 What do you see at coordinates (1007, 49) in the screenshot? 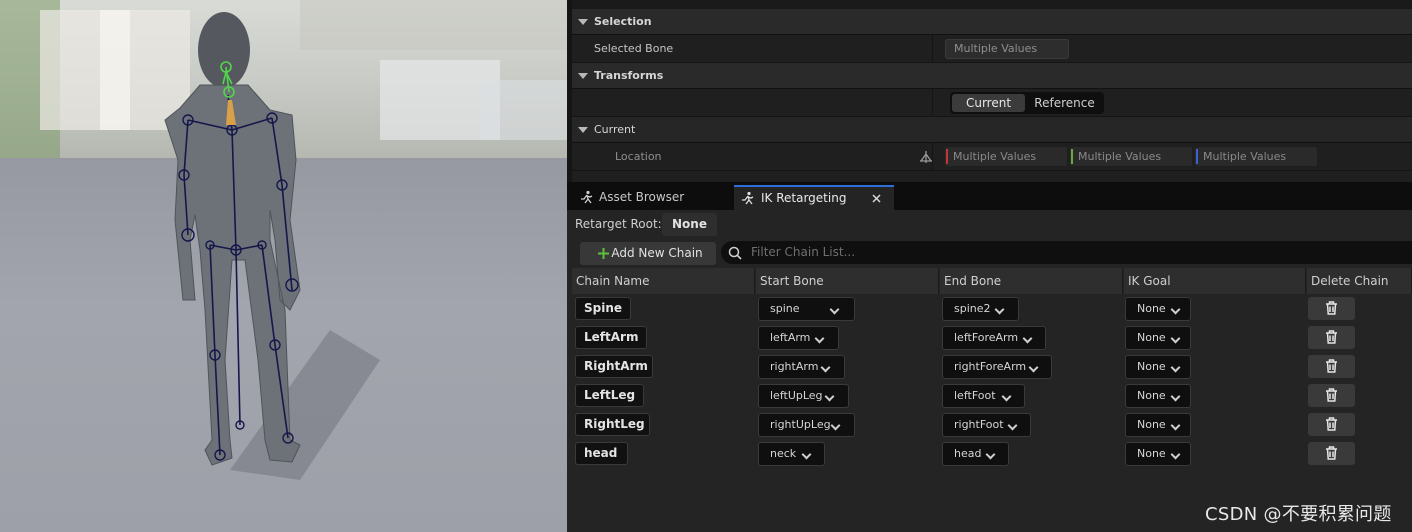
I see `selected-bone-value: Multiple Values` at bounding box center [1007, 49].